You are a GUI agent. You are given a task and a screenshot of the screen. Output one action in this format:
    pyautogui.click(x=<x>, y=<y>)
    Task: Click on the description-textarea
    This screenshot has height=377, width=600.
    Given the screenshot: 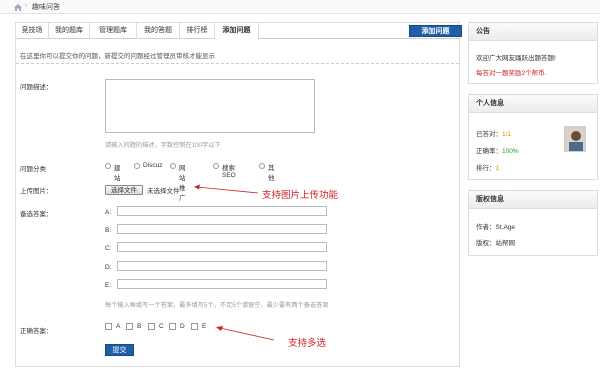 What is the action you would take?
    pyautogui.click(x=210, y=106)
    